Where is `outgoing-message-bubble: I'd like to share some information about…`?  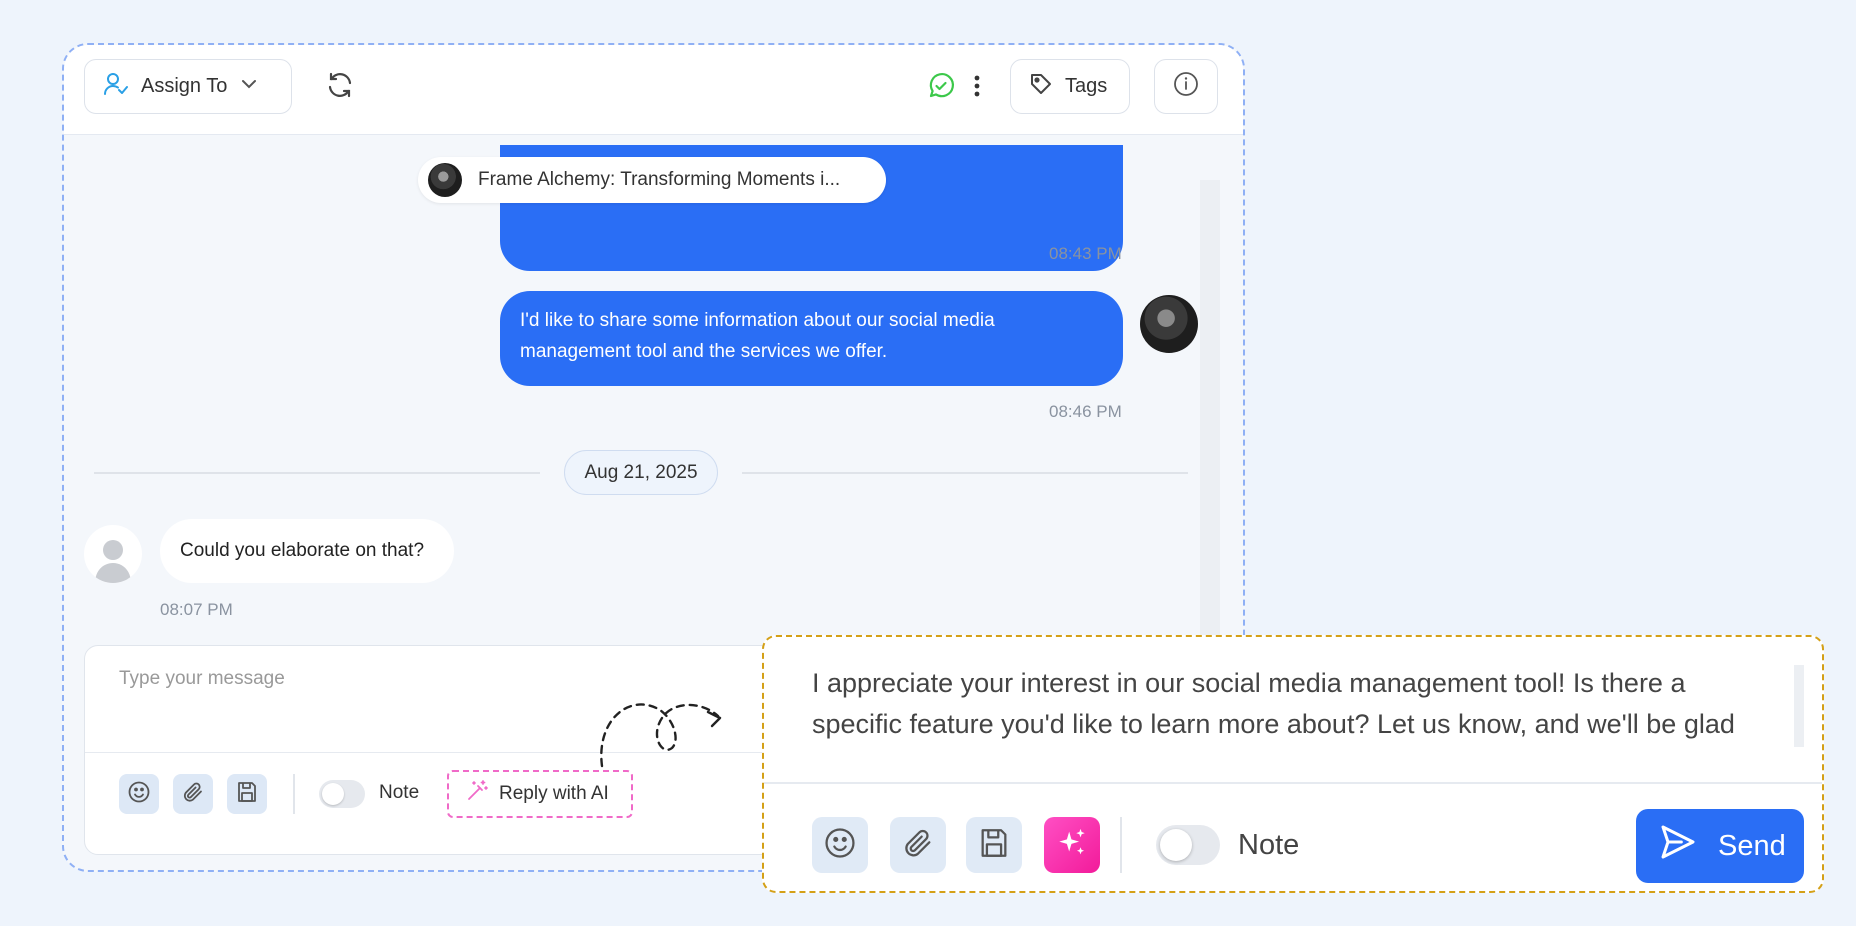
outgoing-message-bubble: I'd like to share some information about… is located at coordinates (811, 338).